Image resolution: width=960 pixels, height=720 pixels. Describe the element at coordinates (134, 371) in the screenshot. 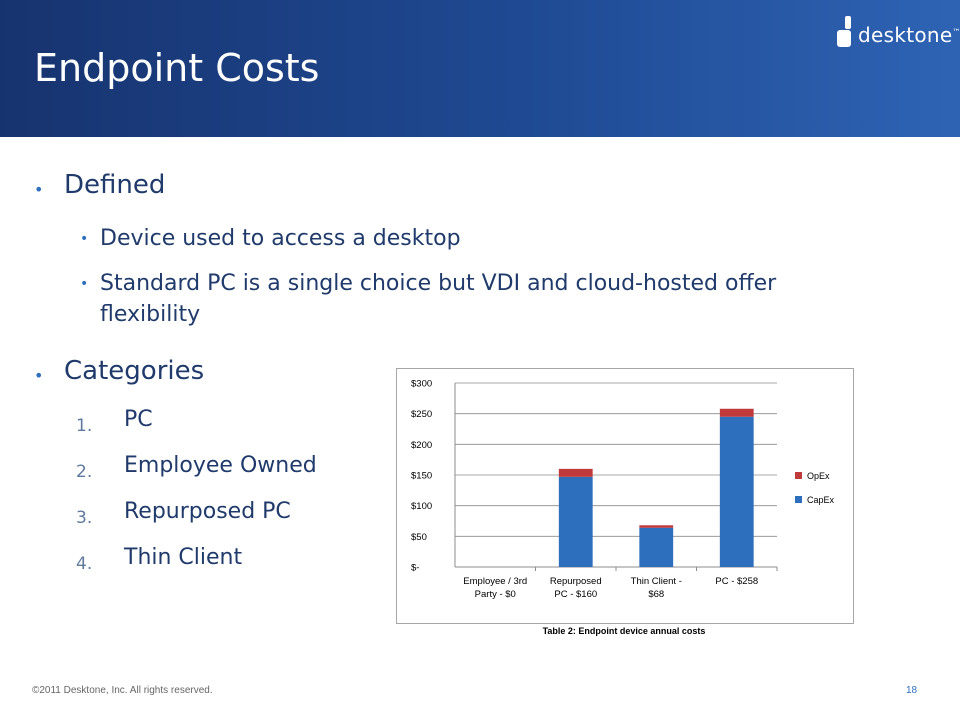

I see `bullet-categories: Categories` at that location.